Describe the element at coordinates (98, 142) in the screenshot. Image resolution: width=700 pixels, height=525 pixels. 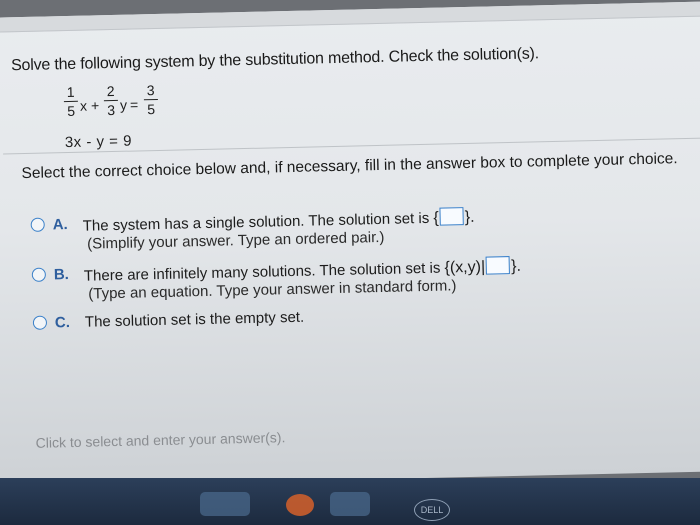
I see `equation-2: 3x - y = 9` at that location.